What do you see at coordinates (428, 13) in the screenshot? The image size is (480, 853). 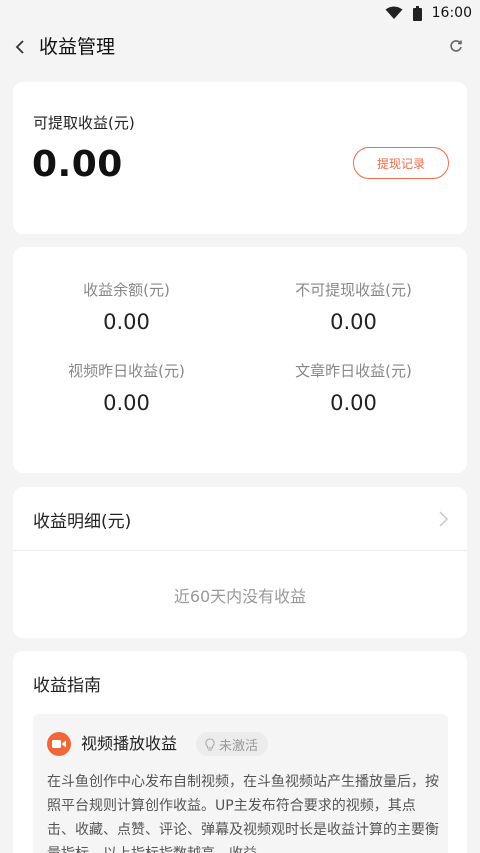 I see `status-icons: 16:00` at bounding box center [428, 13].